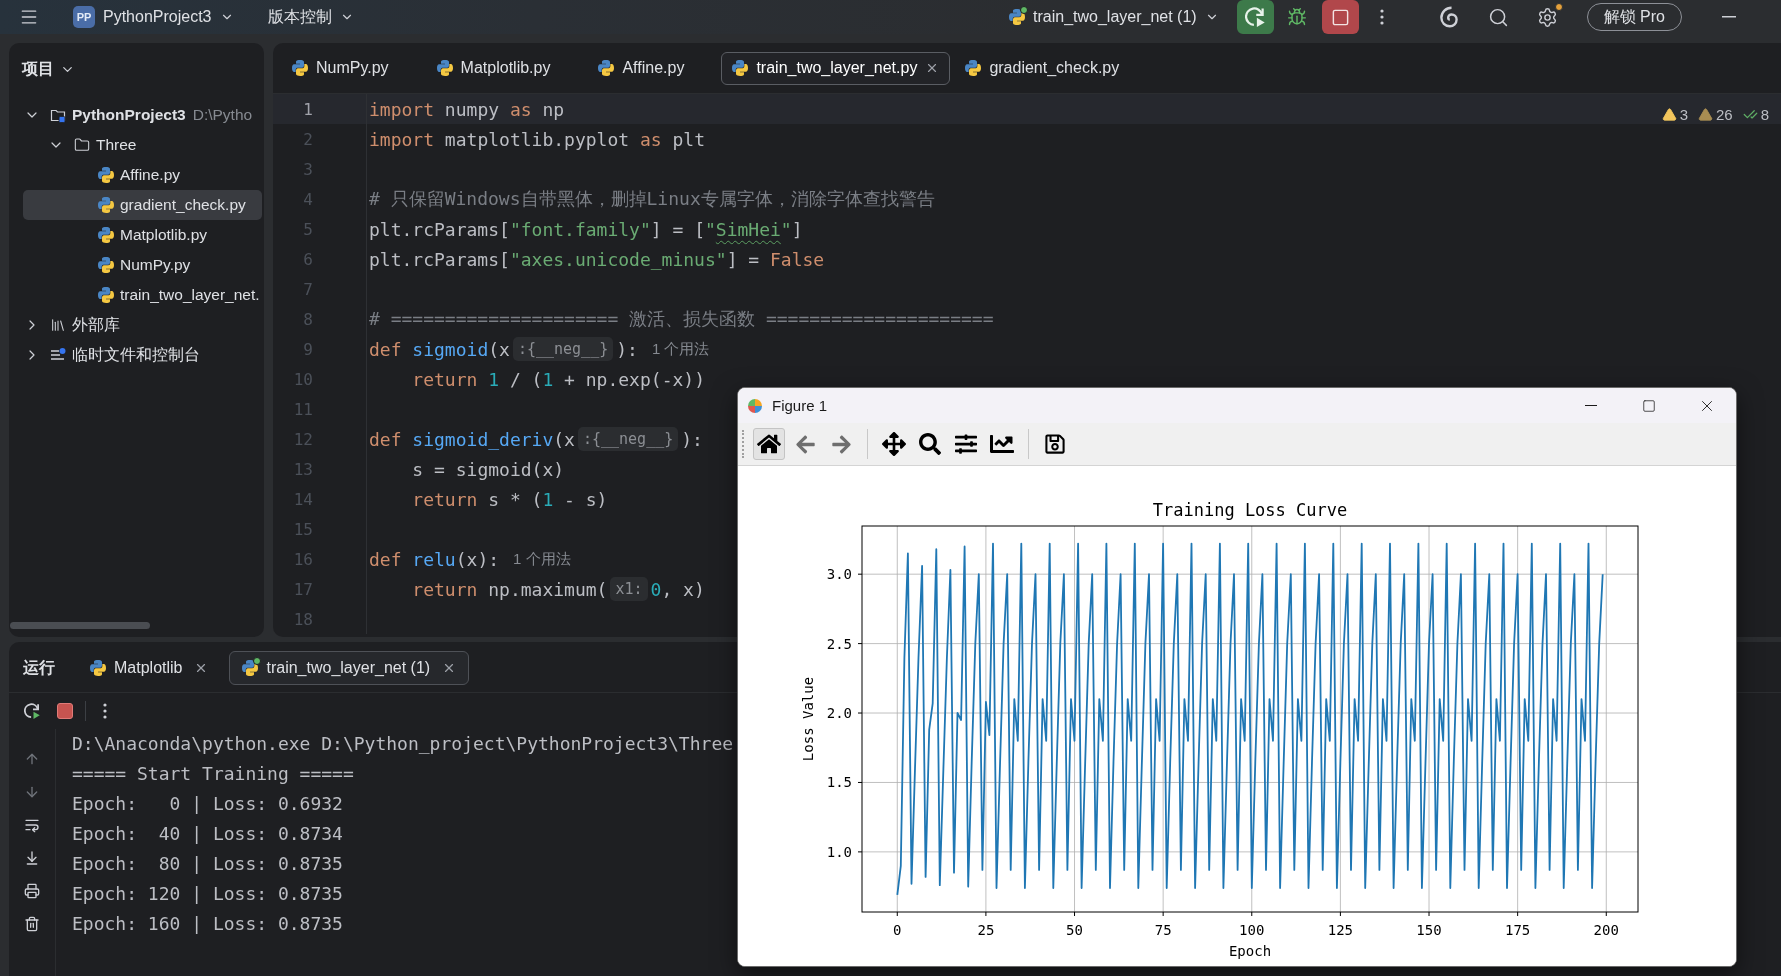  Describe the element at coordinates (558, 379) in the screenshot. I see `code-text: return 1 / (1 + np.exp(-x))` at that location.